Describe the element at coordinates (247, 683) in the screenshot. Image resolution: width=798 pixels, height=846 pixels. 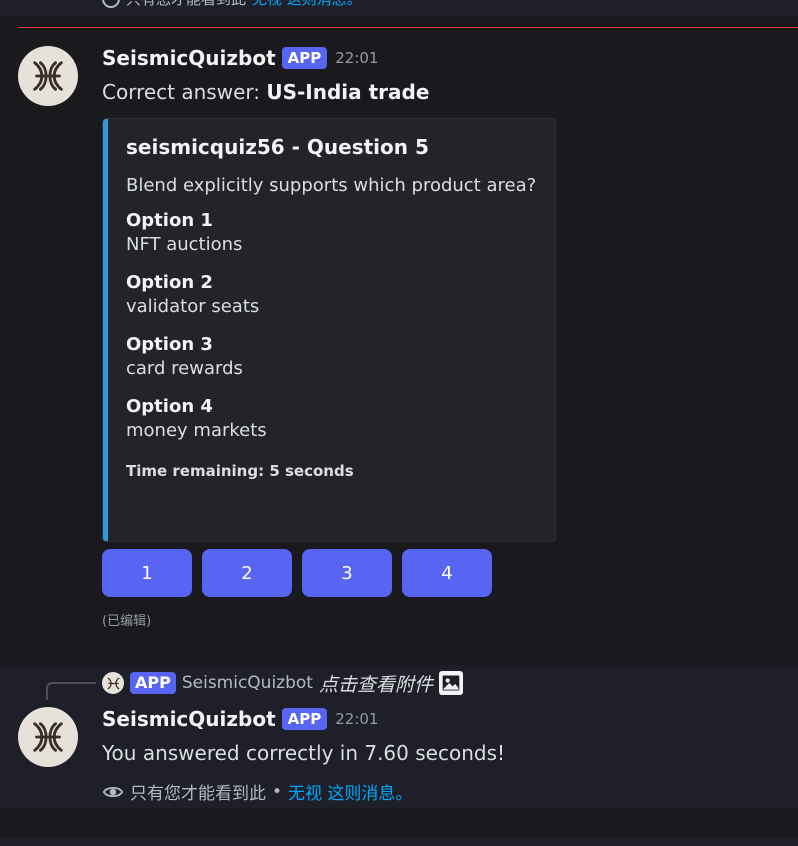
I see `reply-username: SeismicQuizbot` at that location.